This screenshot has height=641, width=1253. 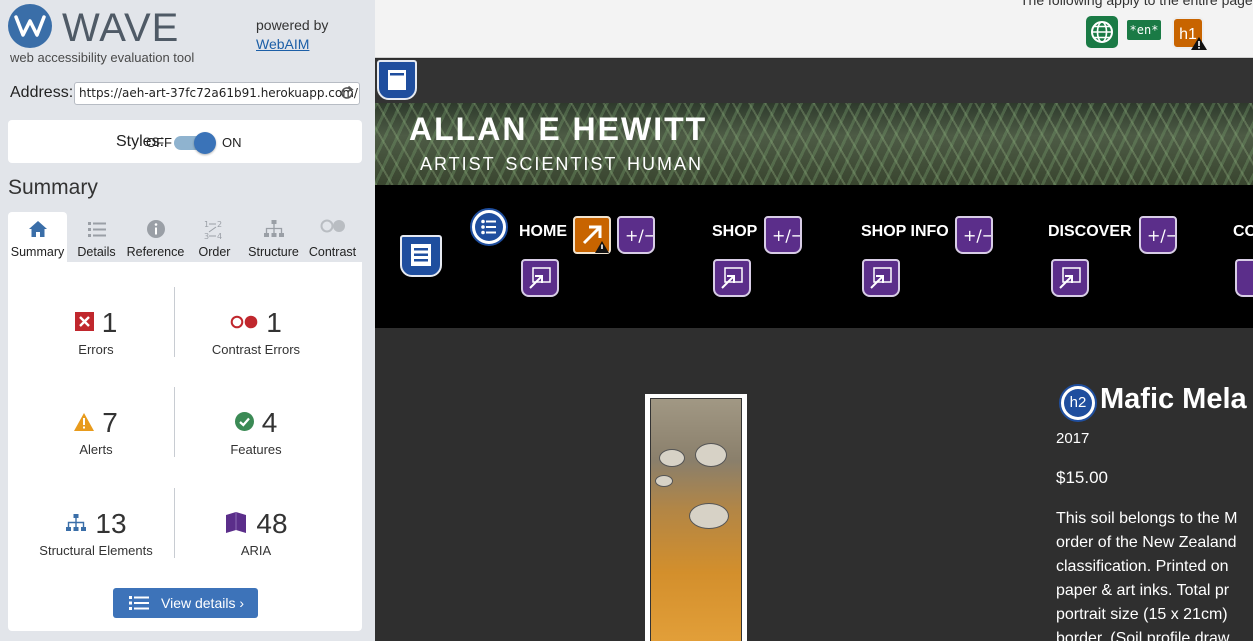 I want to click on site-title: ALLAN E HEWITT, so click(x=558, y=129).